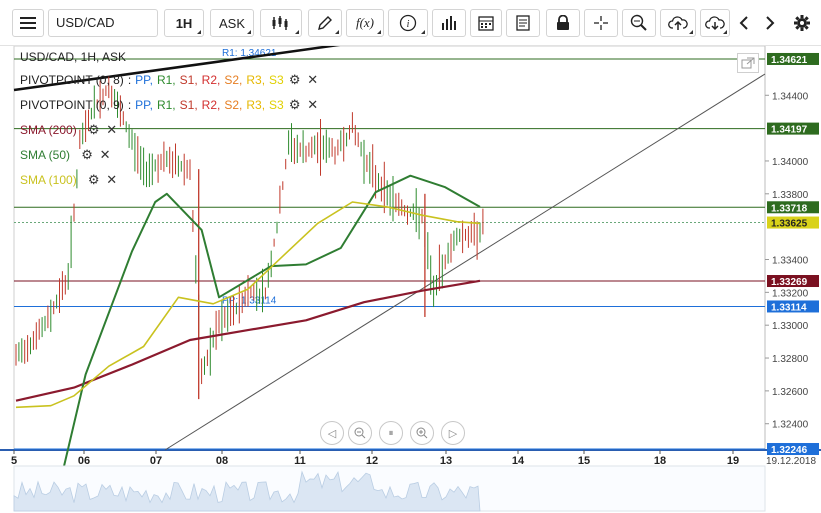 The width and height of the screenshot is (821, 513). I want to click on pivot-2-s3: S3, so click(276, 105).